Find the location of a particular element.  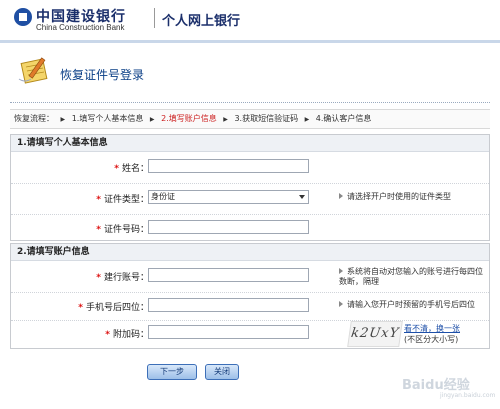

next-step-button: 下一步 is located at coordinates (172, 372).